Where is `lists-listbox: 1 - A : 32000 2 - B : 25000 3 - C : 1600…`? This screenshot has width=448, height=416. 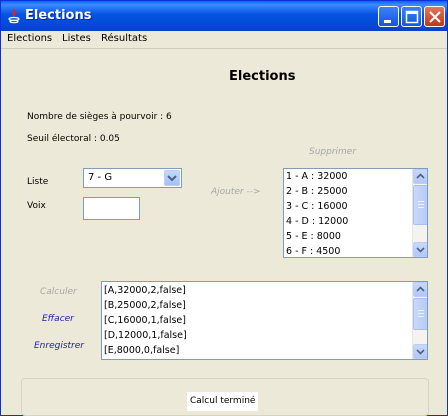 lists-listbox: 1 - A : 32000 2 - B : 25000 3 - C : 1600… is located at coordinates (355, 213).